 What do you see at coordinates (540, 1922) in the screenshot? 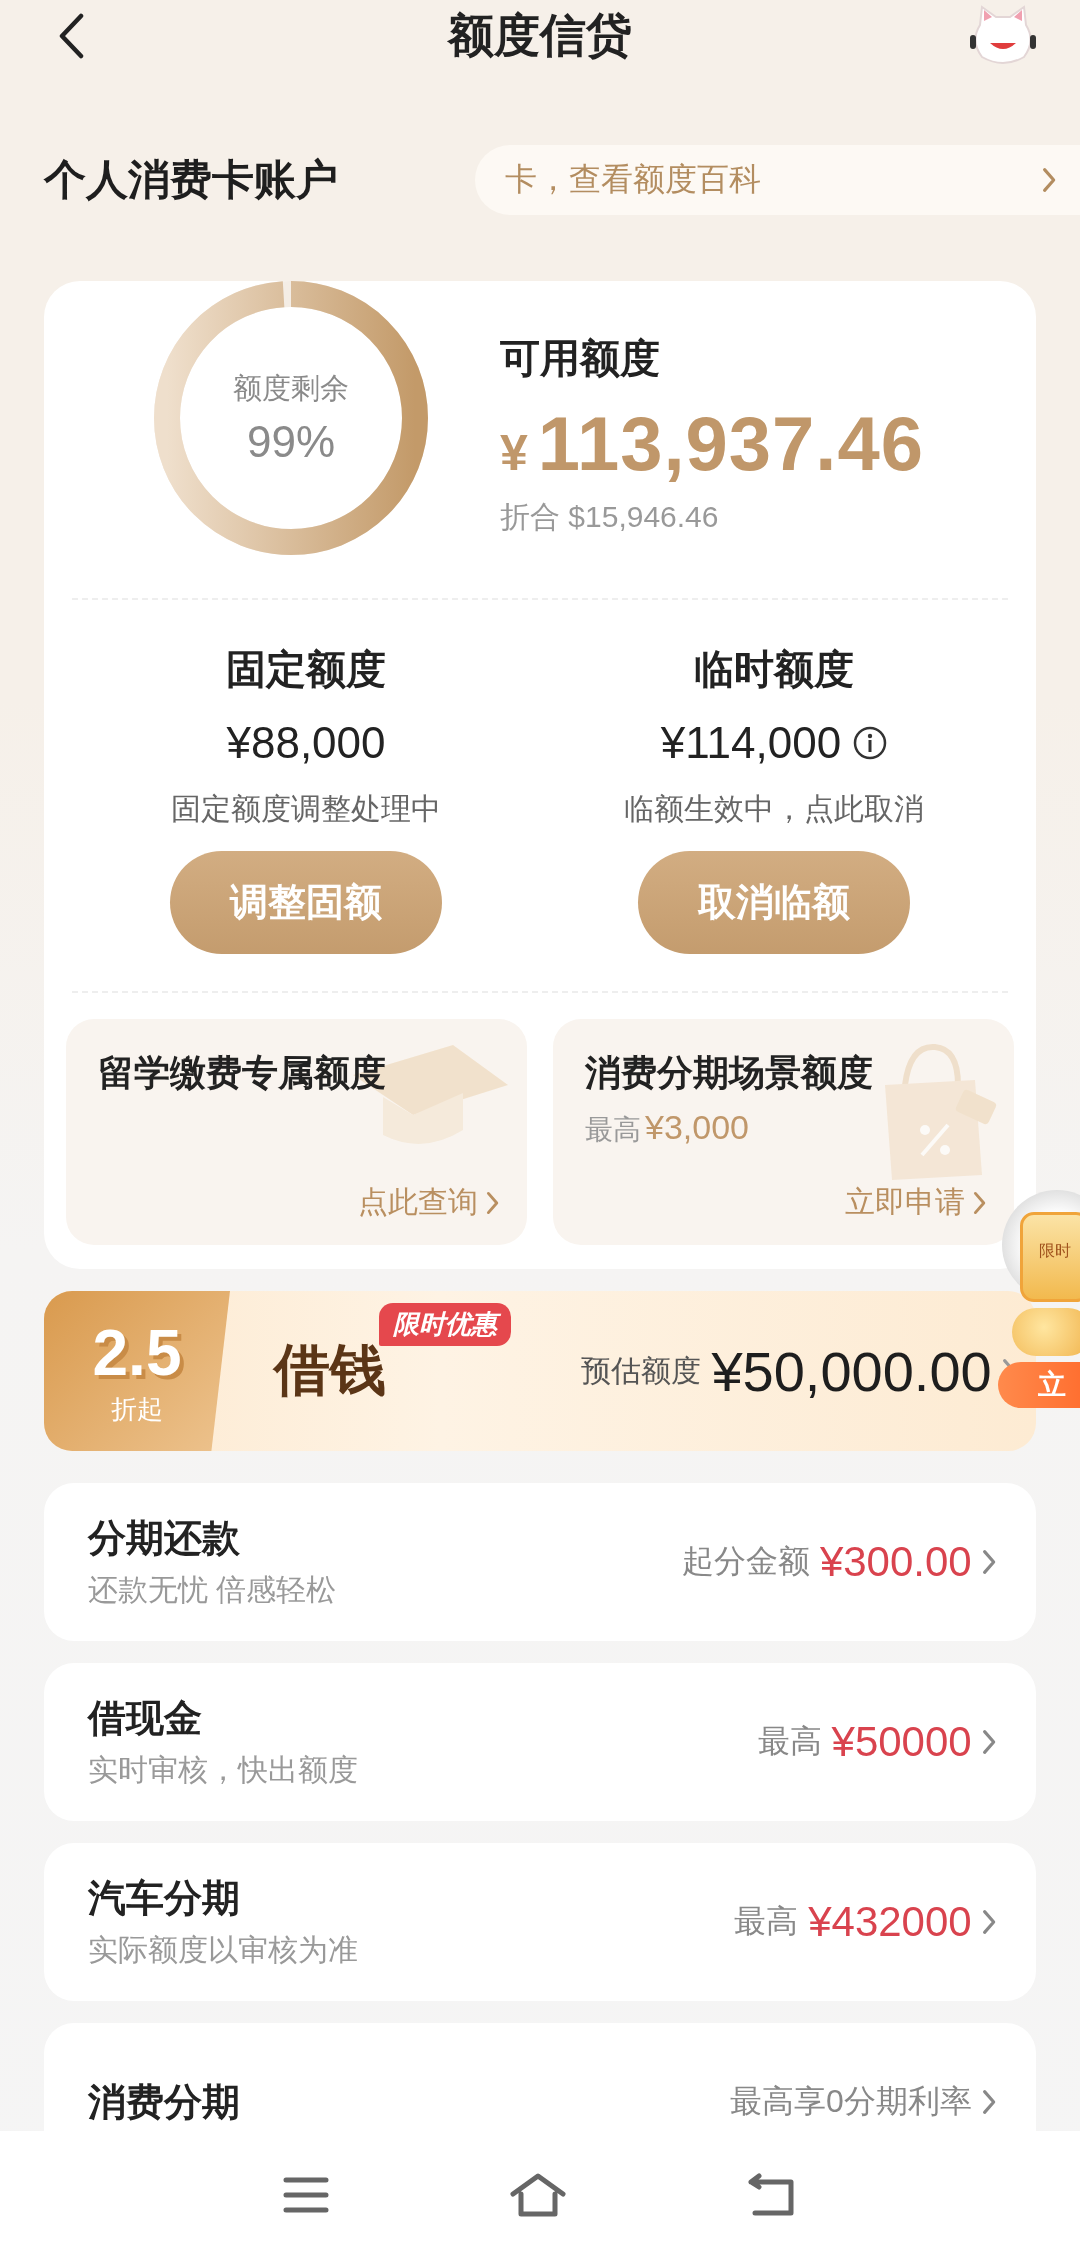
I see `product-row: 汽车分期 实际额度以审核为准 最高 ¥432000` at bounding box center [540, 1922].